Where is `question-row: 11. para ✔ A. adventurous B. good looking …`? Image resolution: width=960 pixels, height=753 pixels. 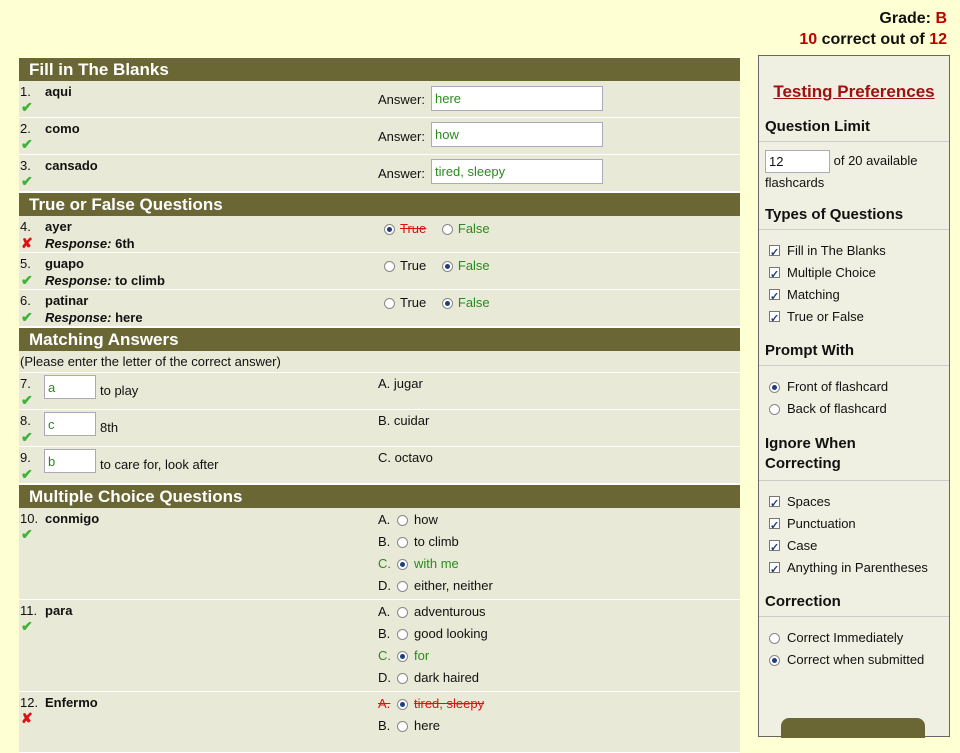
question-row: 11. para ✔ A. adventurous B. good looking … is located at coordinates (379, 646).